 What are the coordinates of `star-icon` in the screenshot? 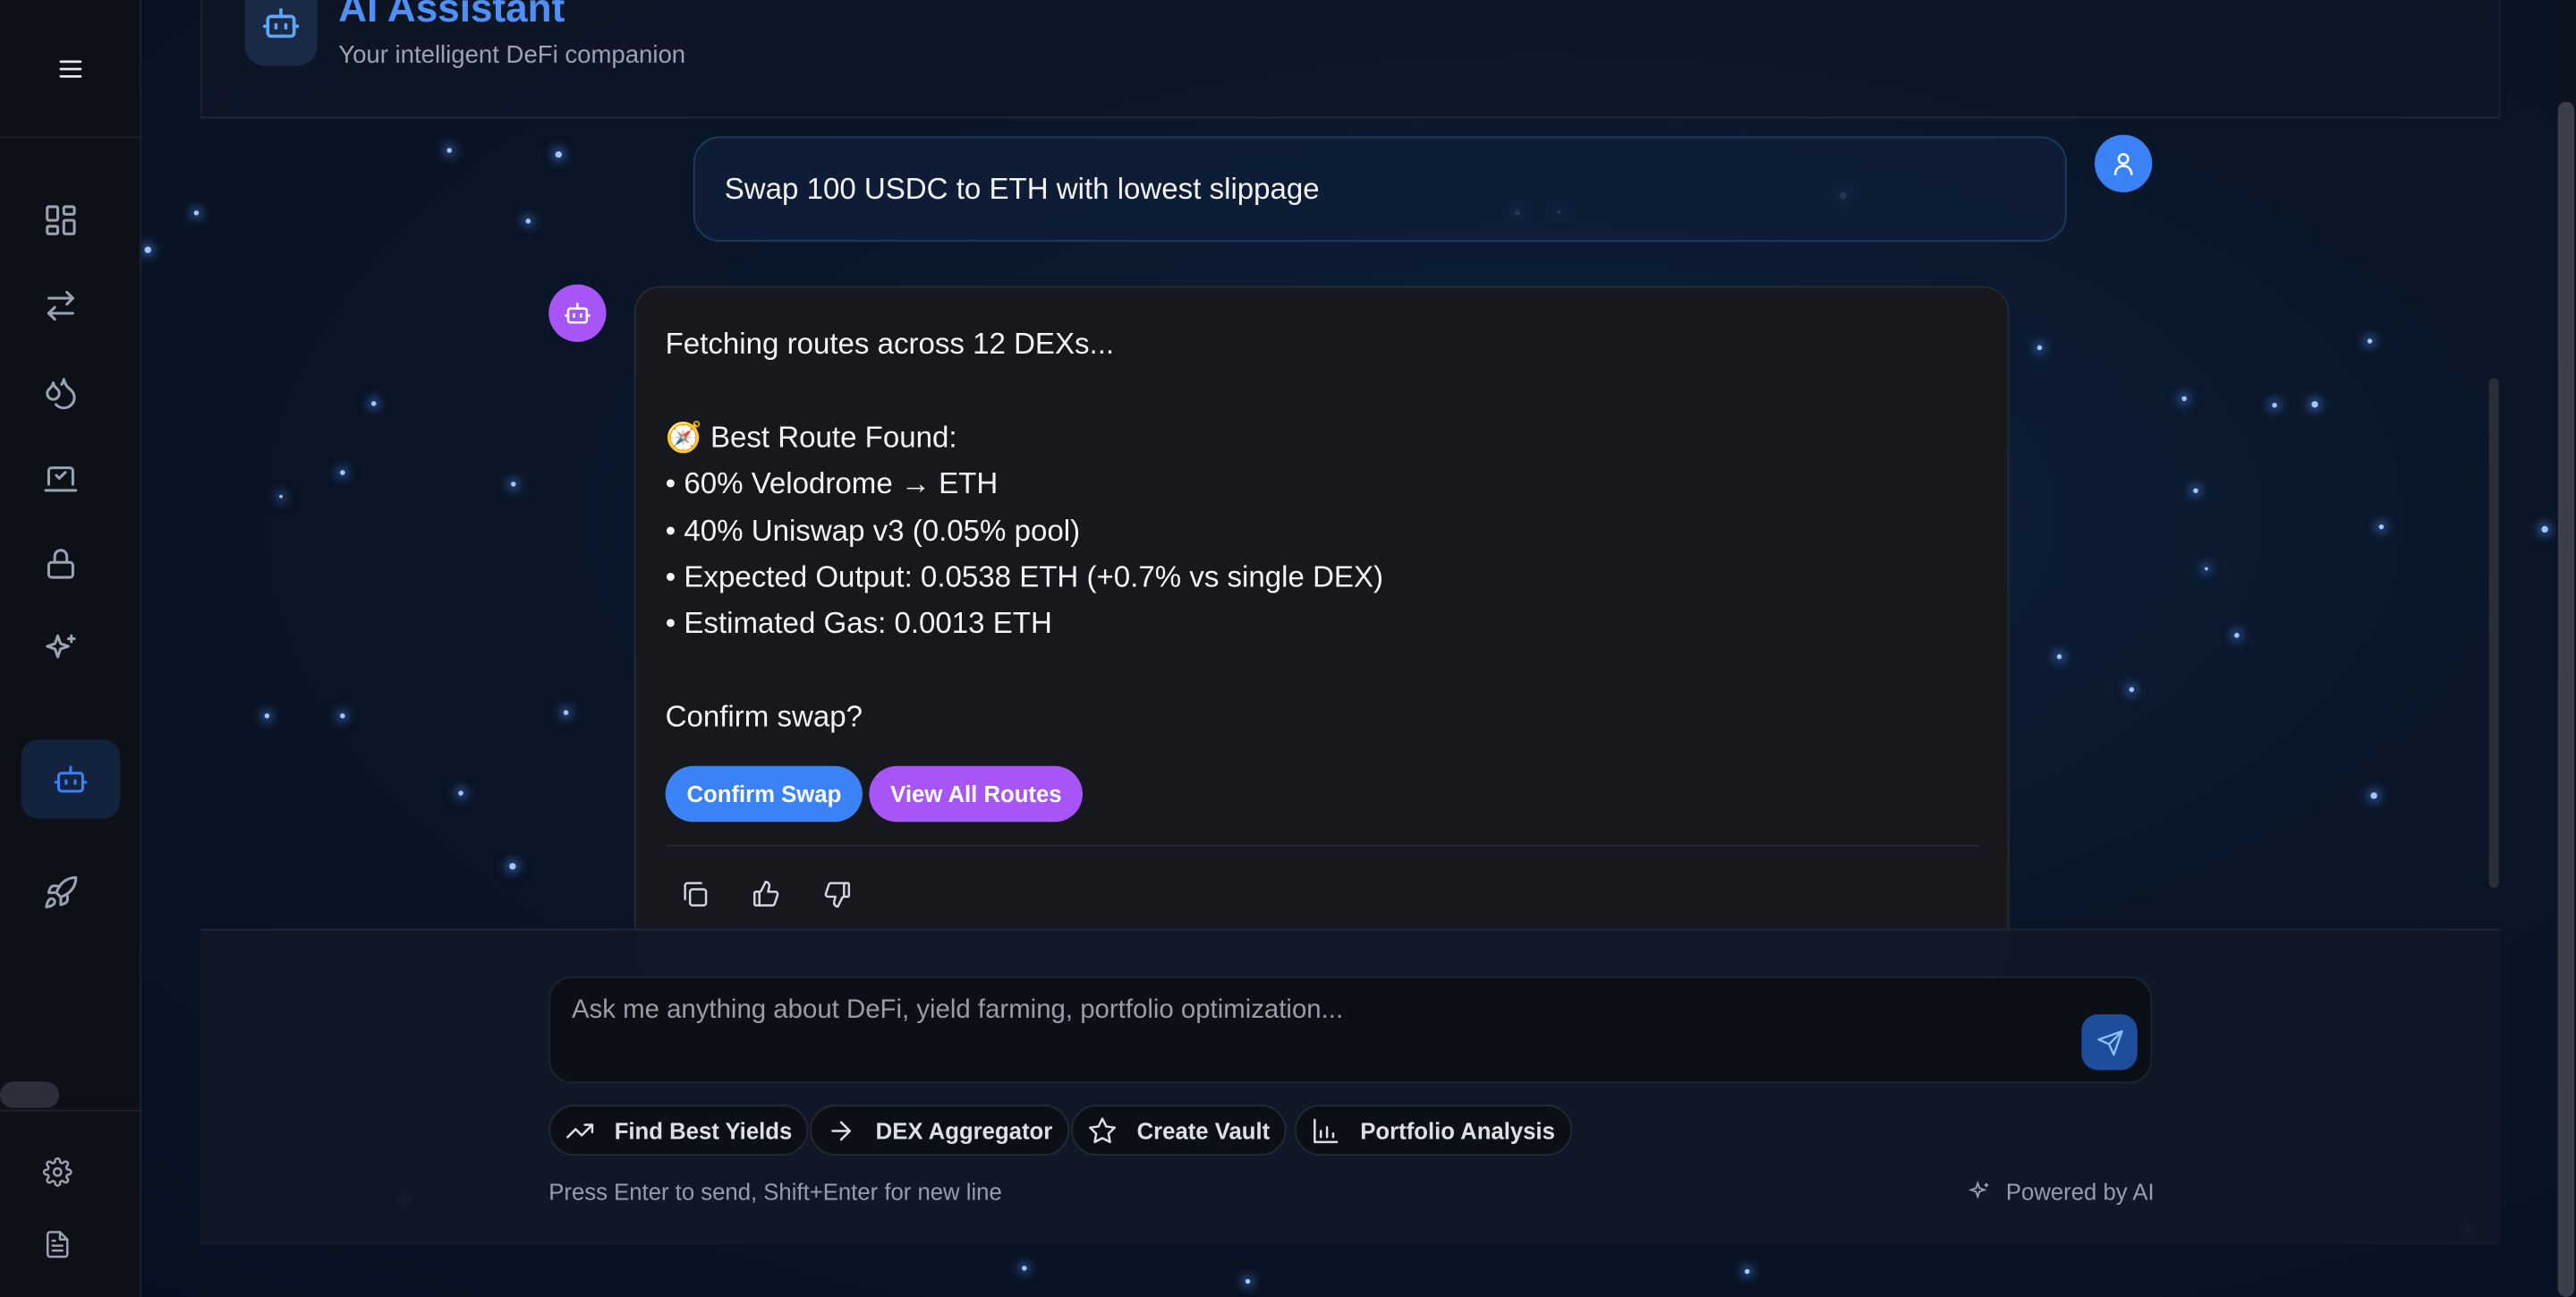 It's located at (1103, 1129).